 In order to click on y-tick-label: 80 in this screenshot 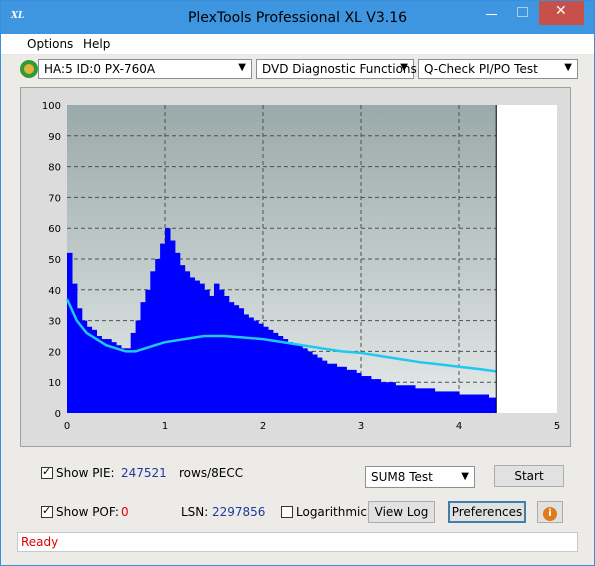, I will do `click(54, 168)`.